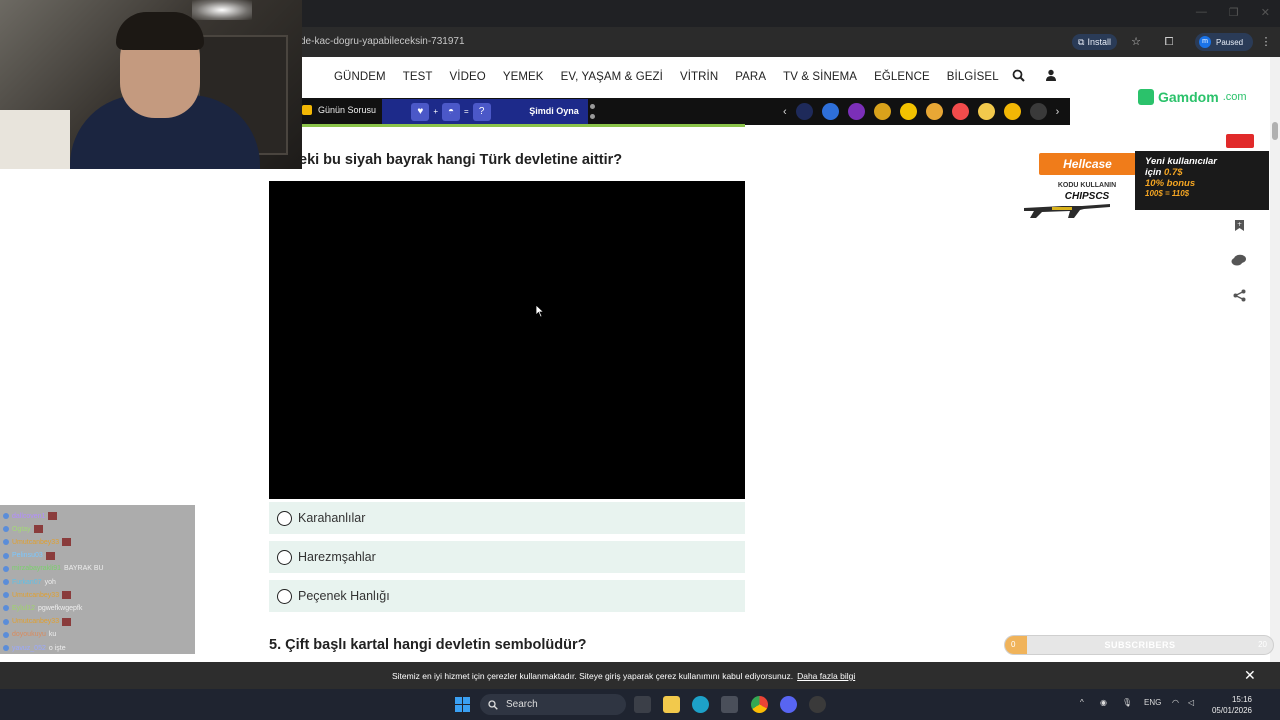 This screenshot has height=720, width=1280. Describe the element at coordinates (1169, 42) in the screenshot. I see `extensions-icon: ⧠` at that location.